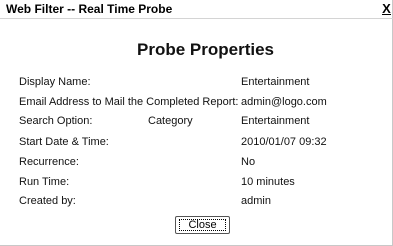 The image size is (393, 246). I want to click on start-date-value: 2010/01/07 09:32, so click(284, 142).